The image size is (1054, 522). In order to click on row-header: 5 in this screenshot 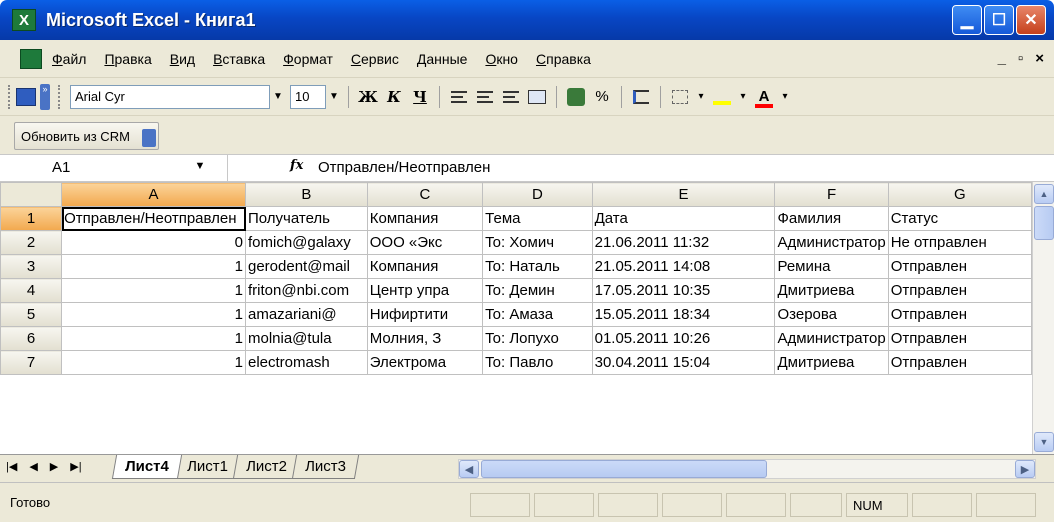, I will do `click(31, 314)`.